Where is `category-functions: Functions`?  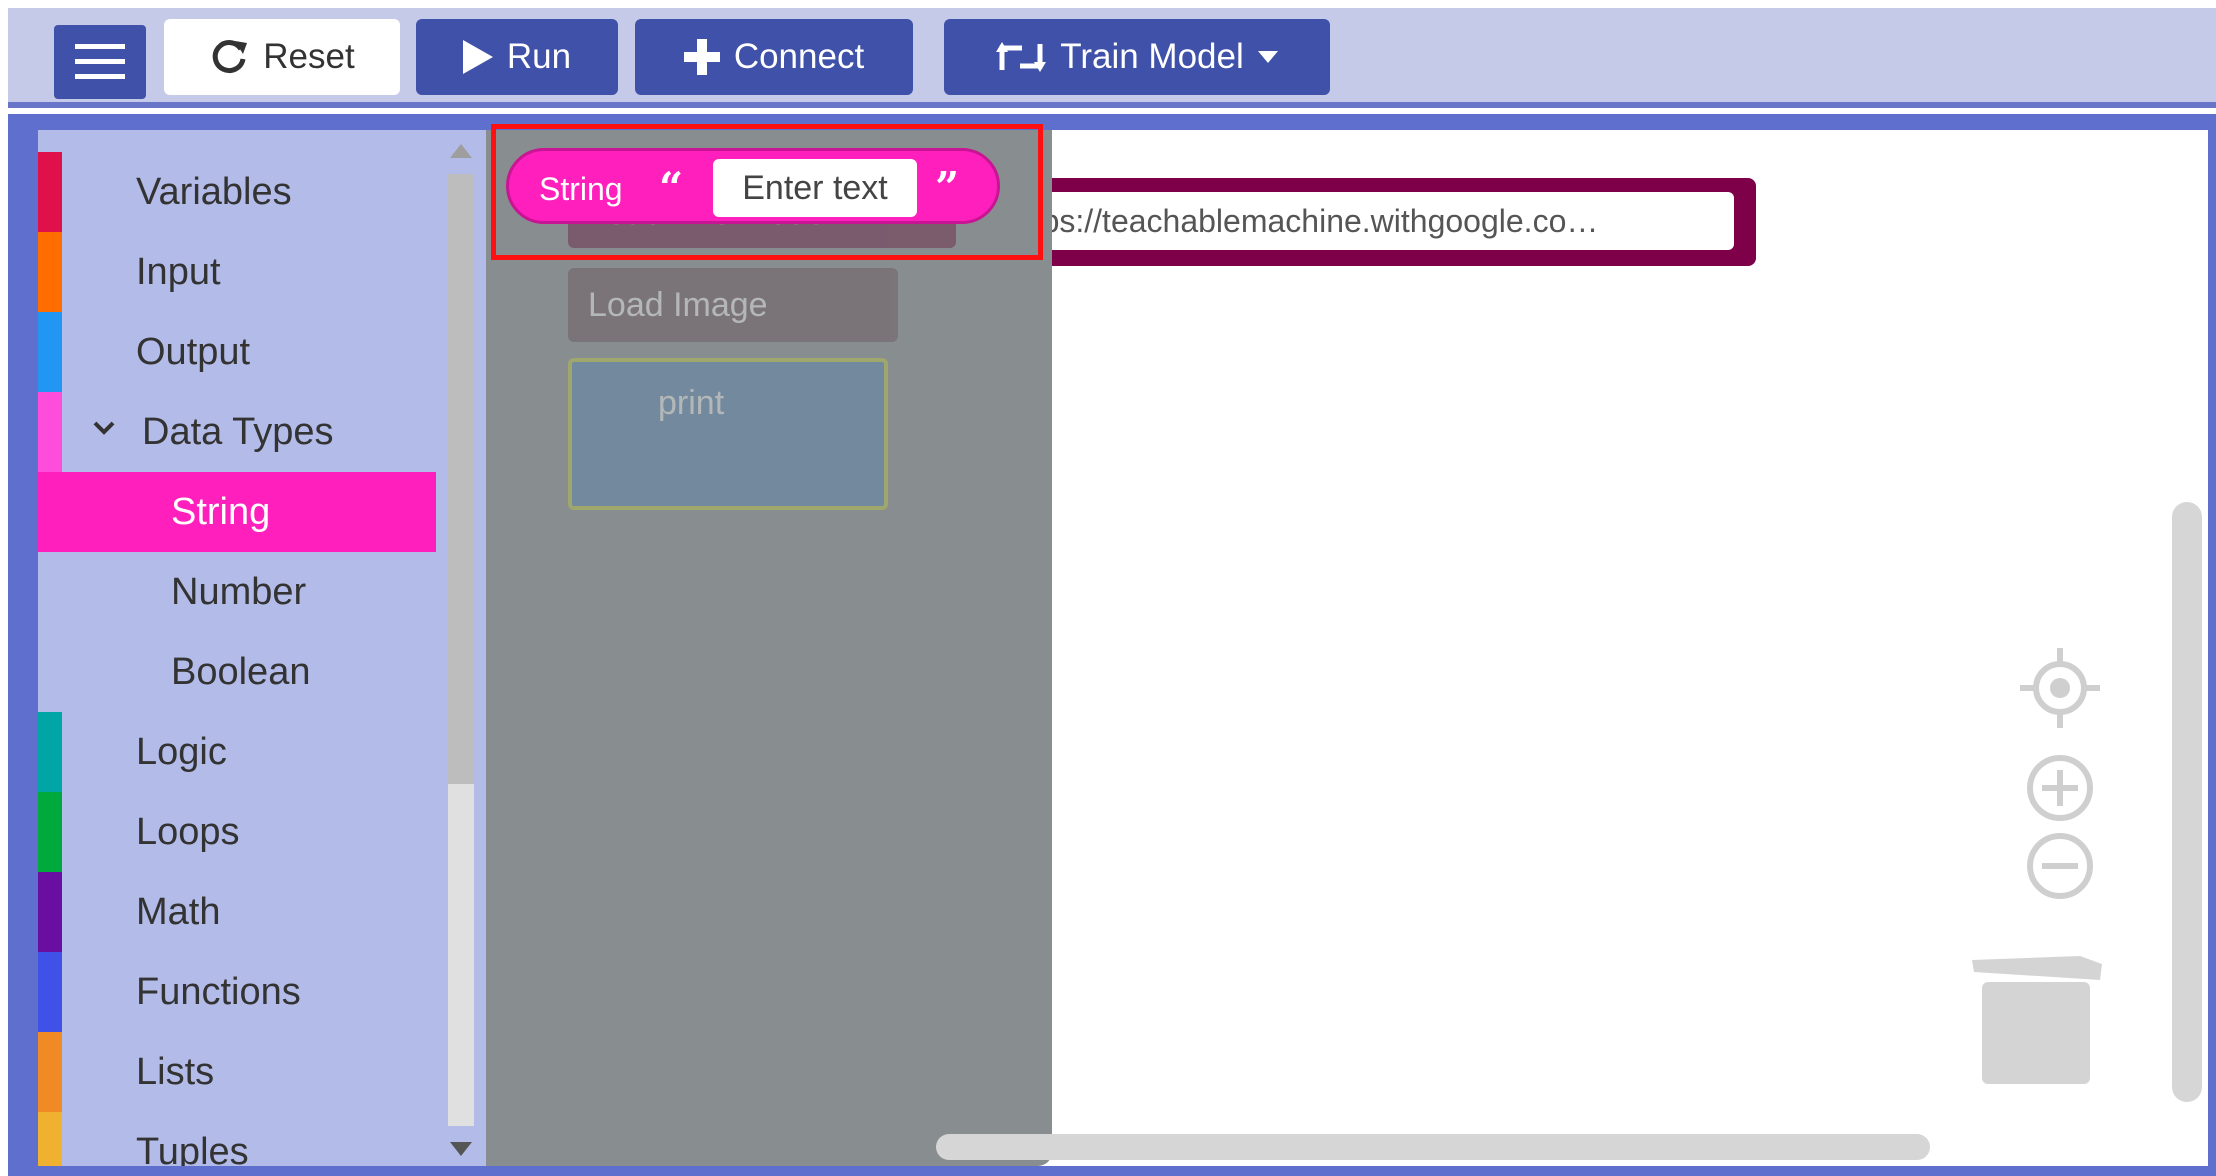 category-functions: Functions is located at coordinates (241, 992).